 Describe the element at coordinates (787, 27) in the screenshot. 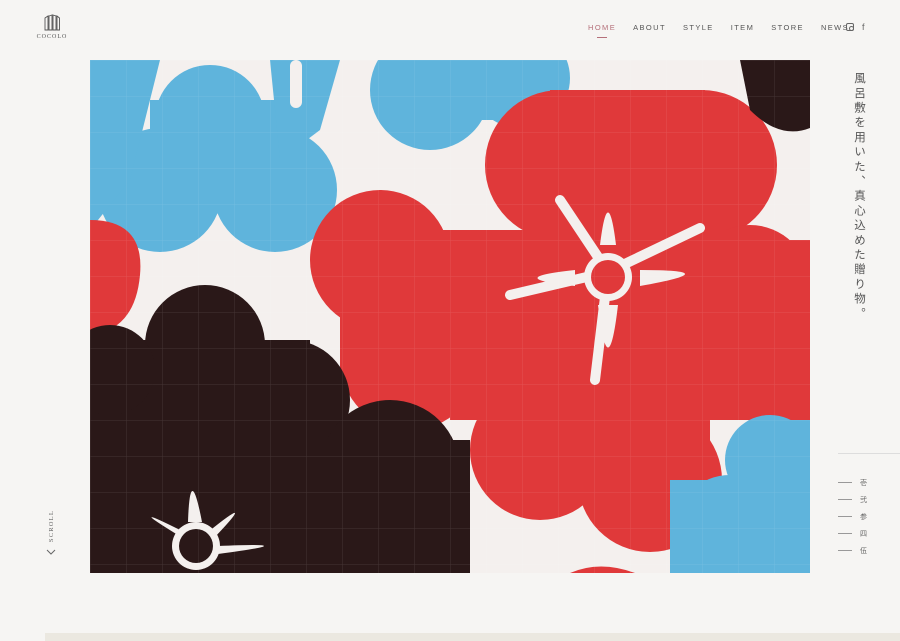

I see `nav-store: STORE` at that location.